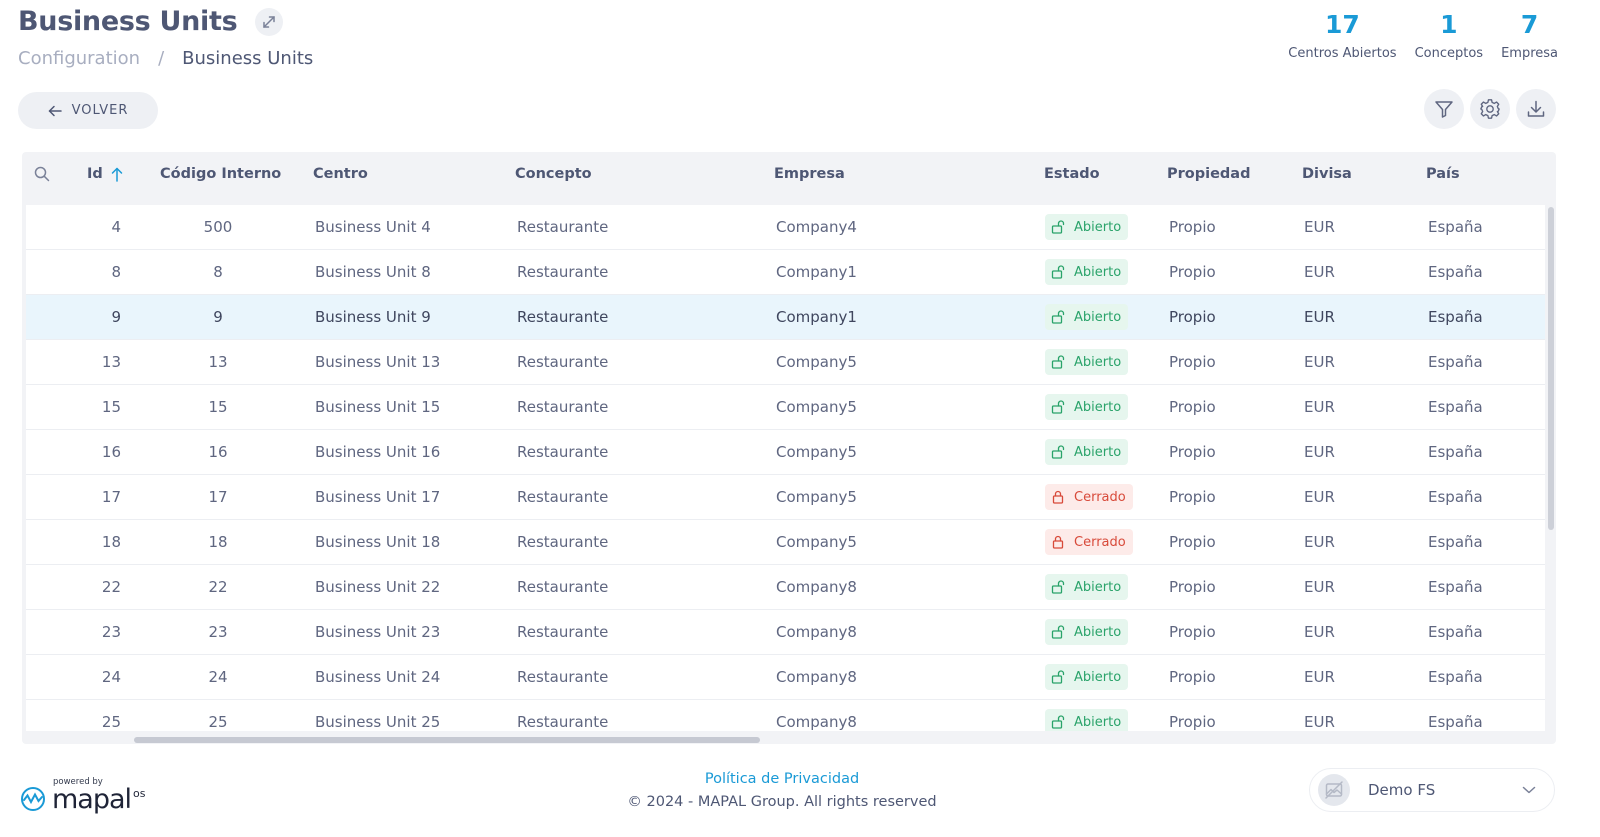 The width and height of the screenshot is (1600, 837). Describe the element at coordinates (218, 362) in the screenshot. I see `cell-codigo: 13` at that location.